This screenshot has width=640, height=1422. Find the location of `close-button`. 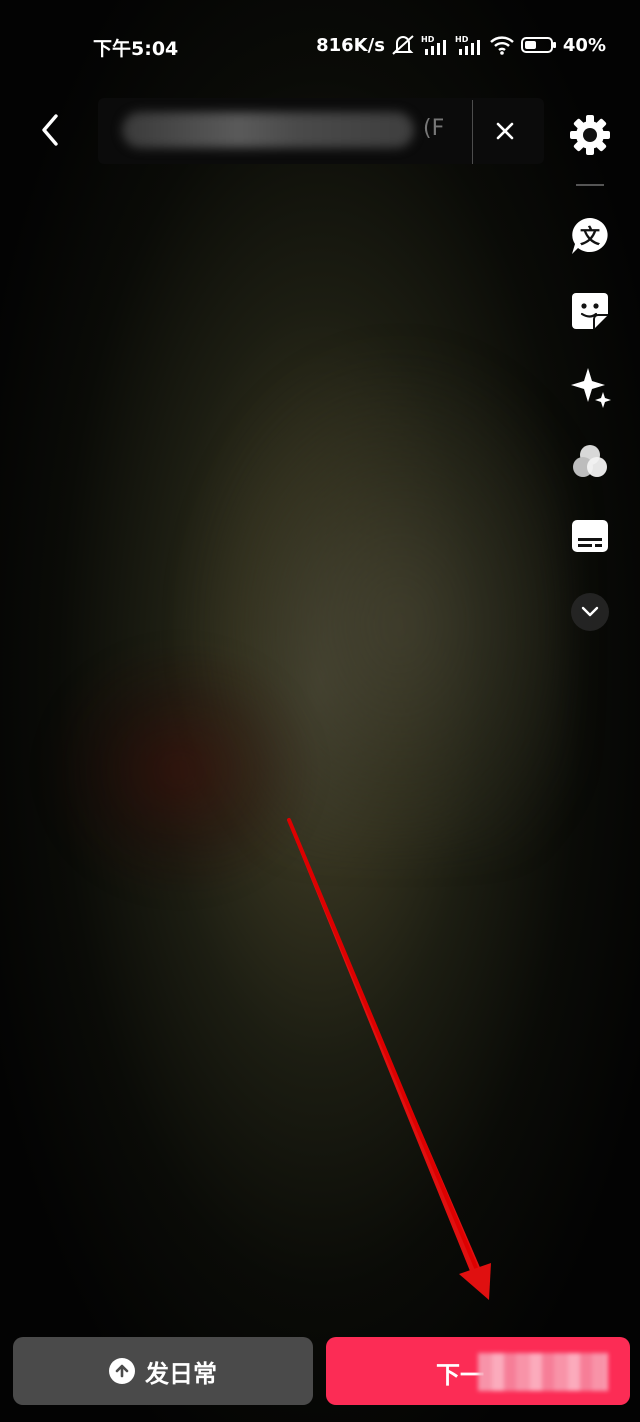

close-button is located at coordinates (505, 131).